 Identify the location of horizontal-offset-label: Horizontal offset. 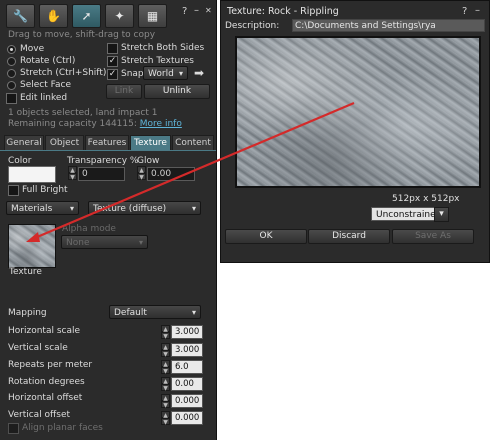
(45, 398).